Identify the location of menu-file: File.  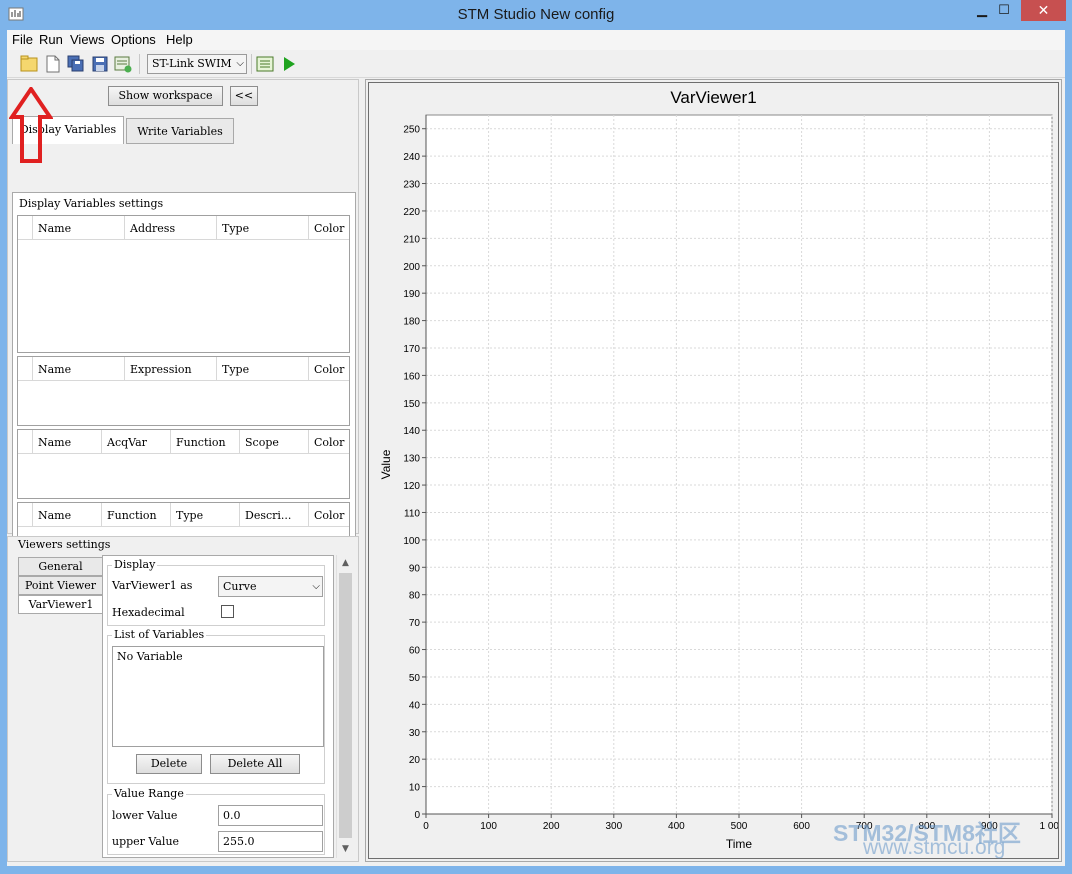
(22, 39).